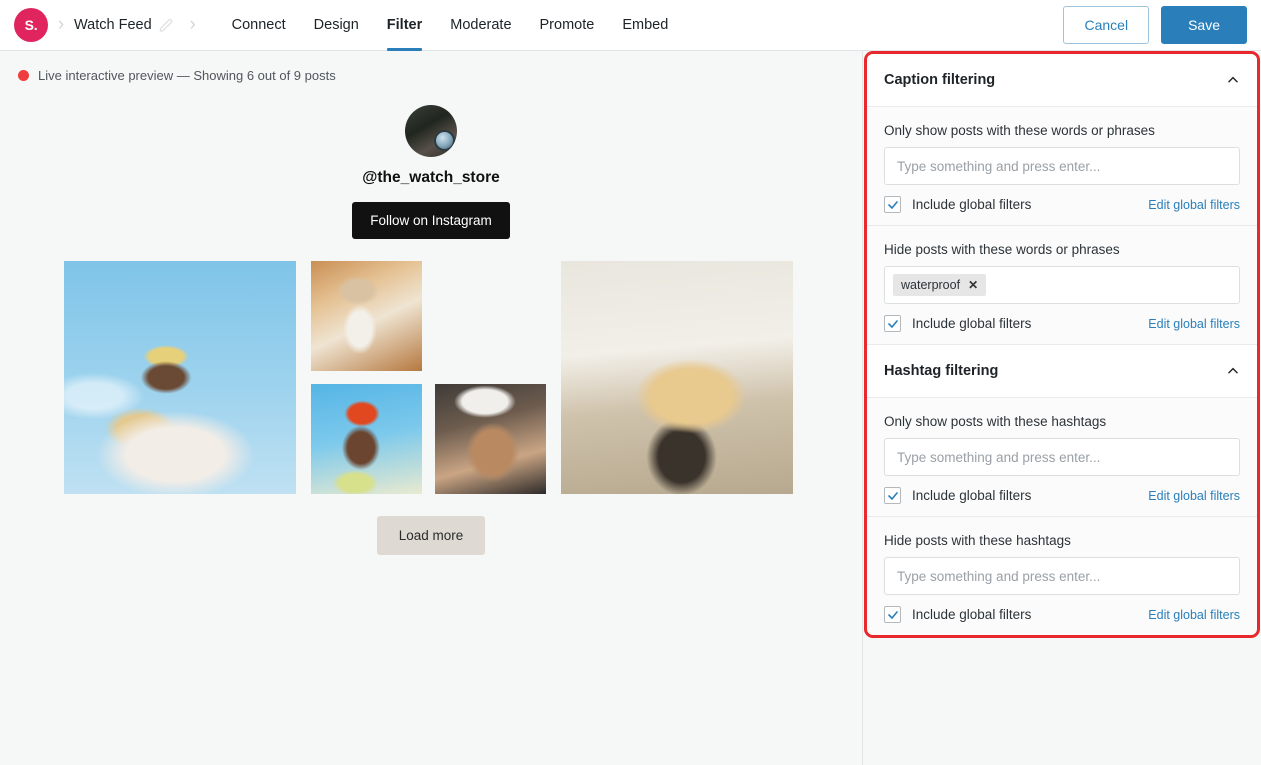  Describe the element at coordinates (431, 177) in the screenshot. I see `account-handle: @the_watch_store` at that location.